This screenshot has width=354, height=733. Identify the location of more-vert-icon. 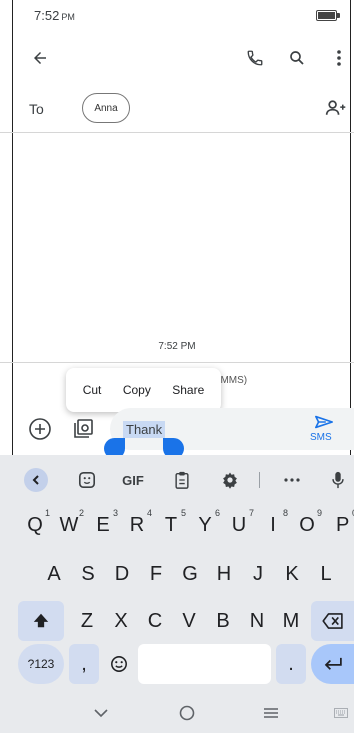
(339, 58).